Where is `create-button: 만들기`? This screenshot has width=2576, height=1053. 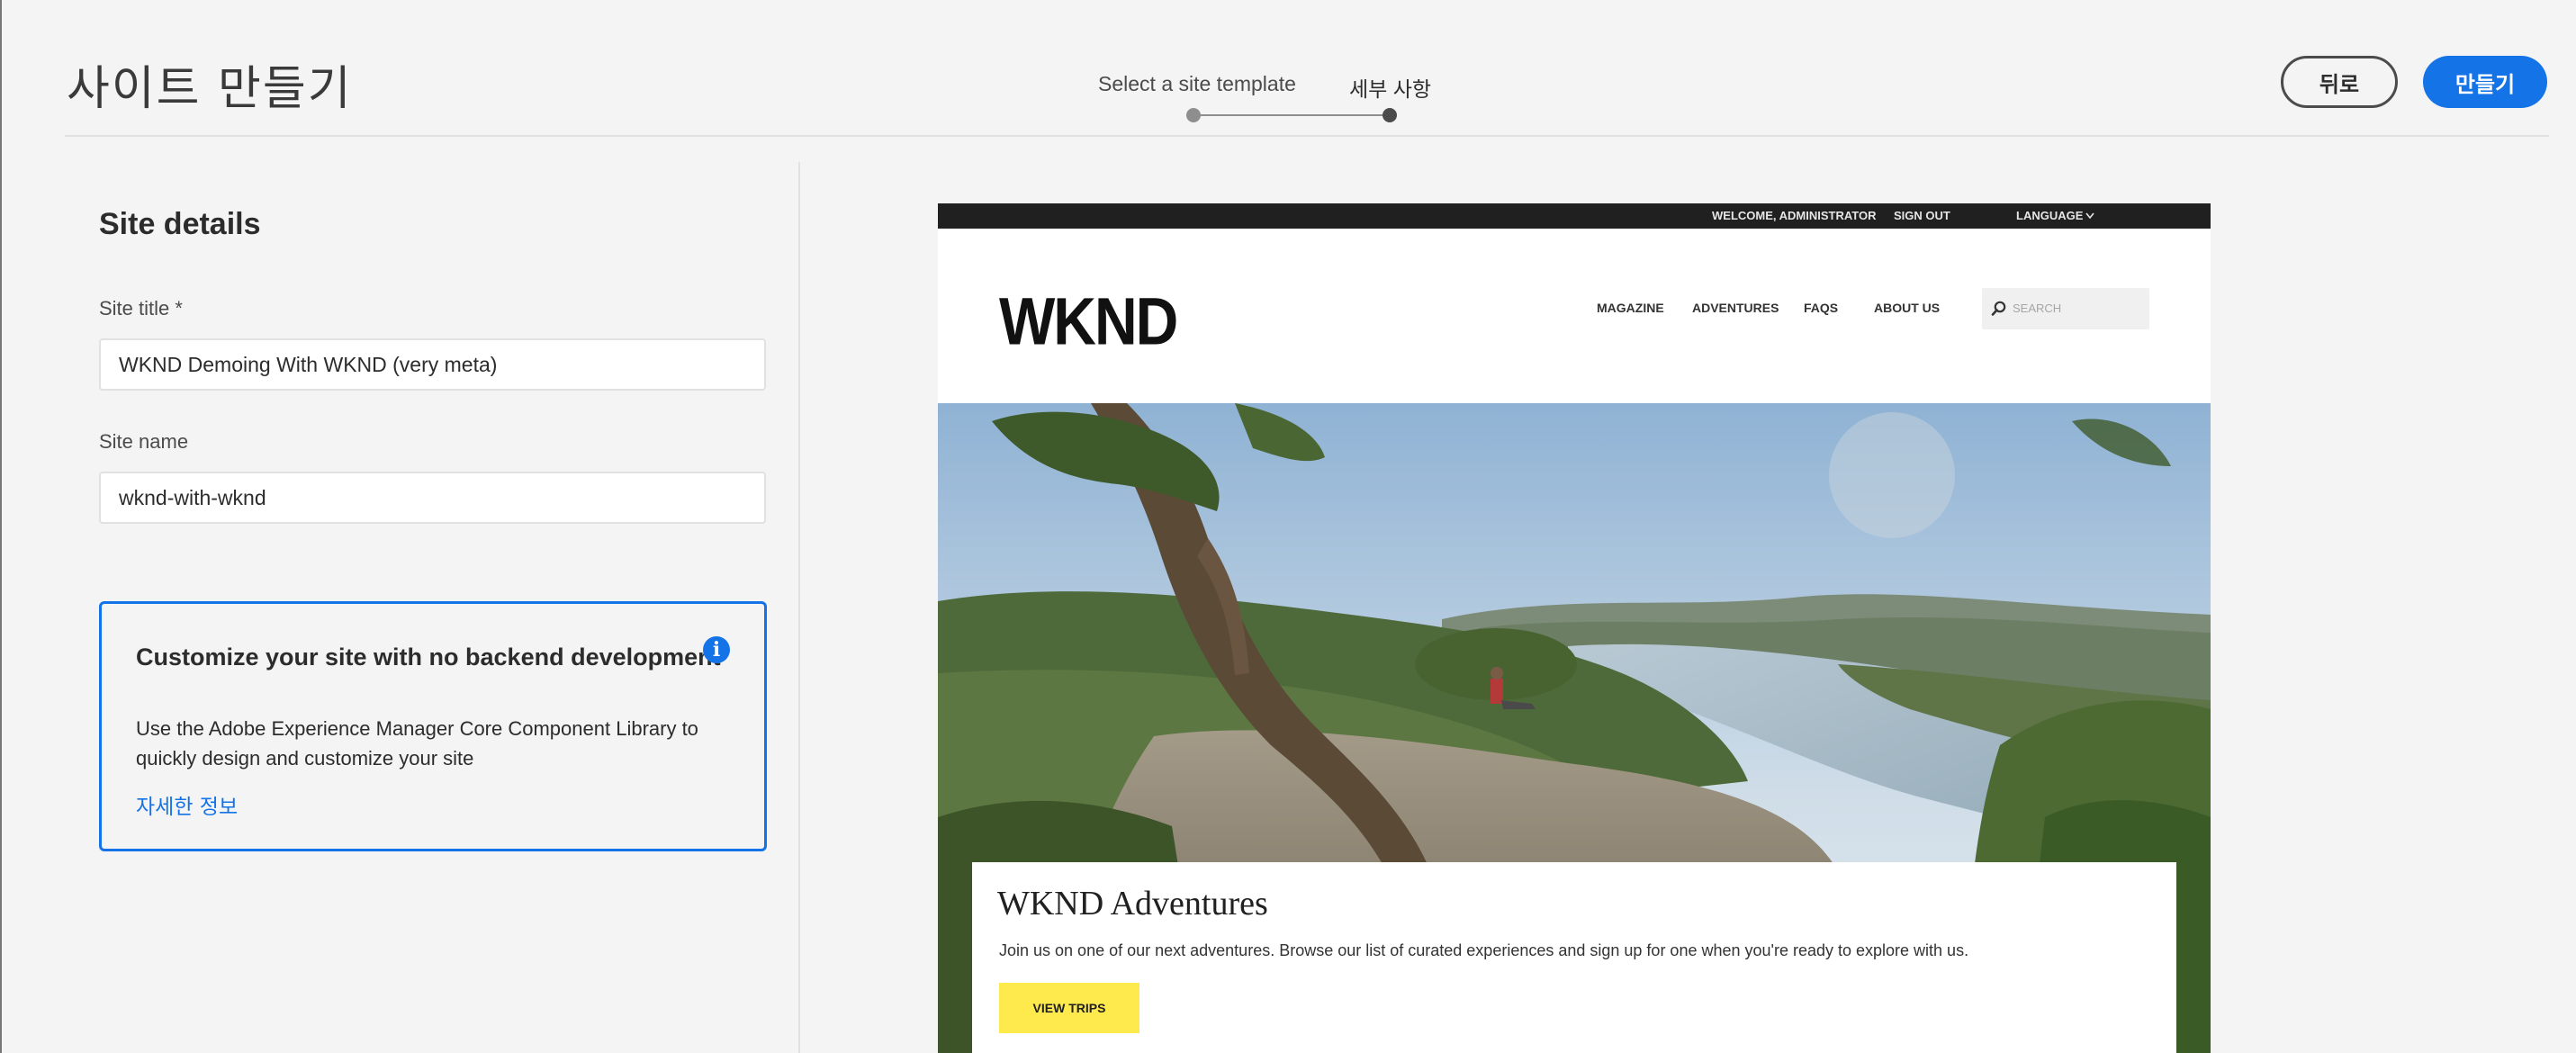 create-button: 만들기 is located at coordinates (2485, 82).